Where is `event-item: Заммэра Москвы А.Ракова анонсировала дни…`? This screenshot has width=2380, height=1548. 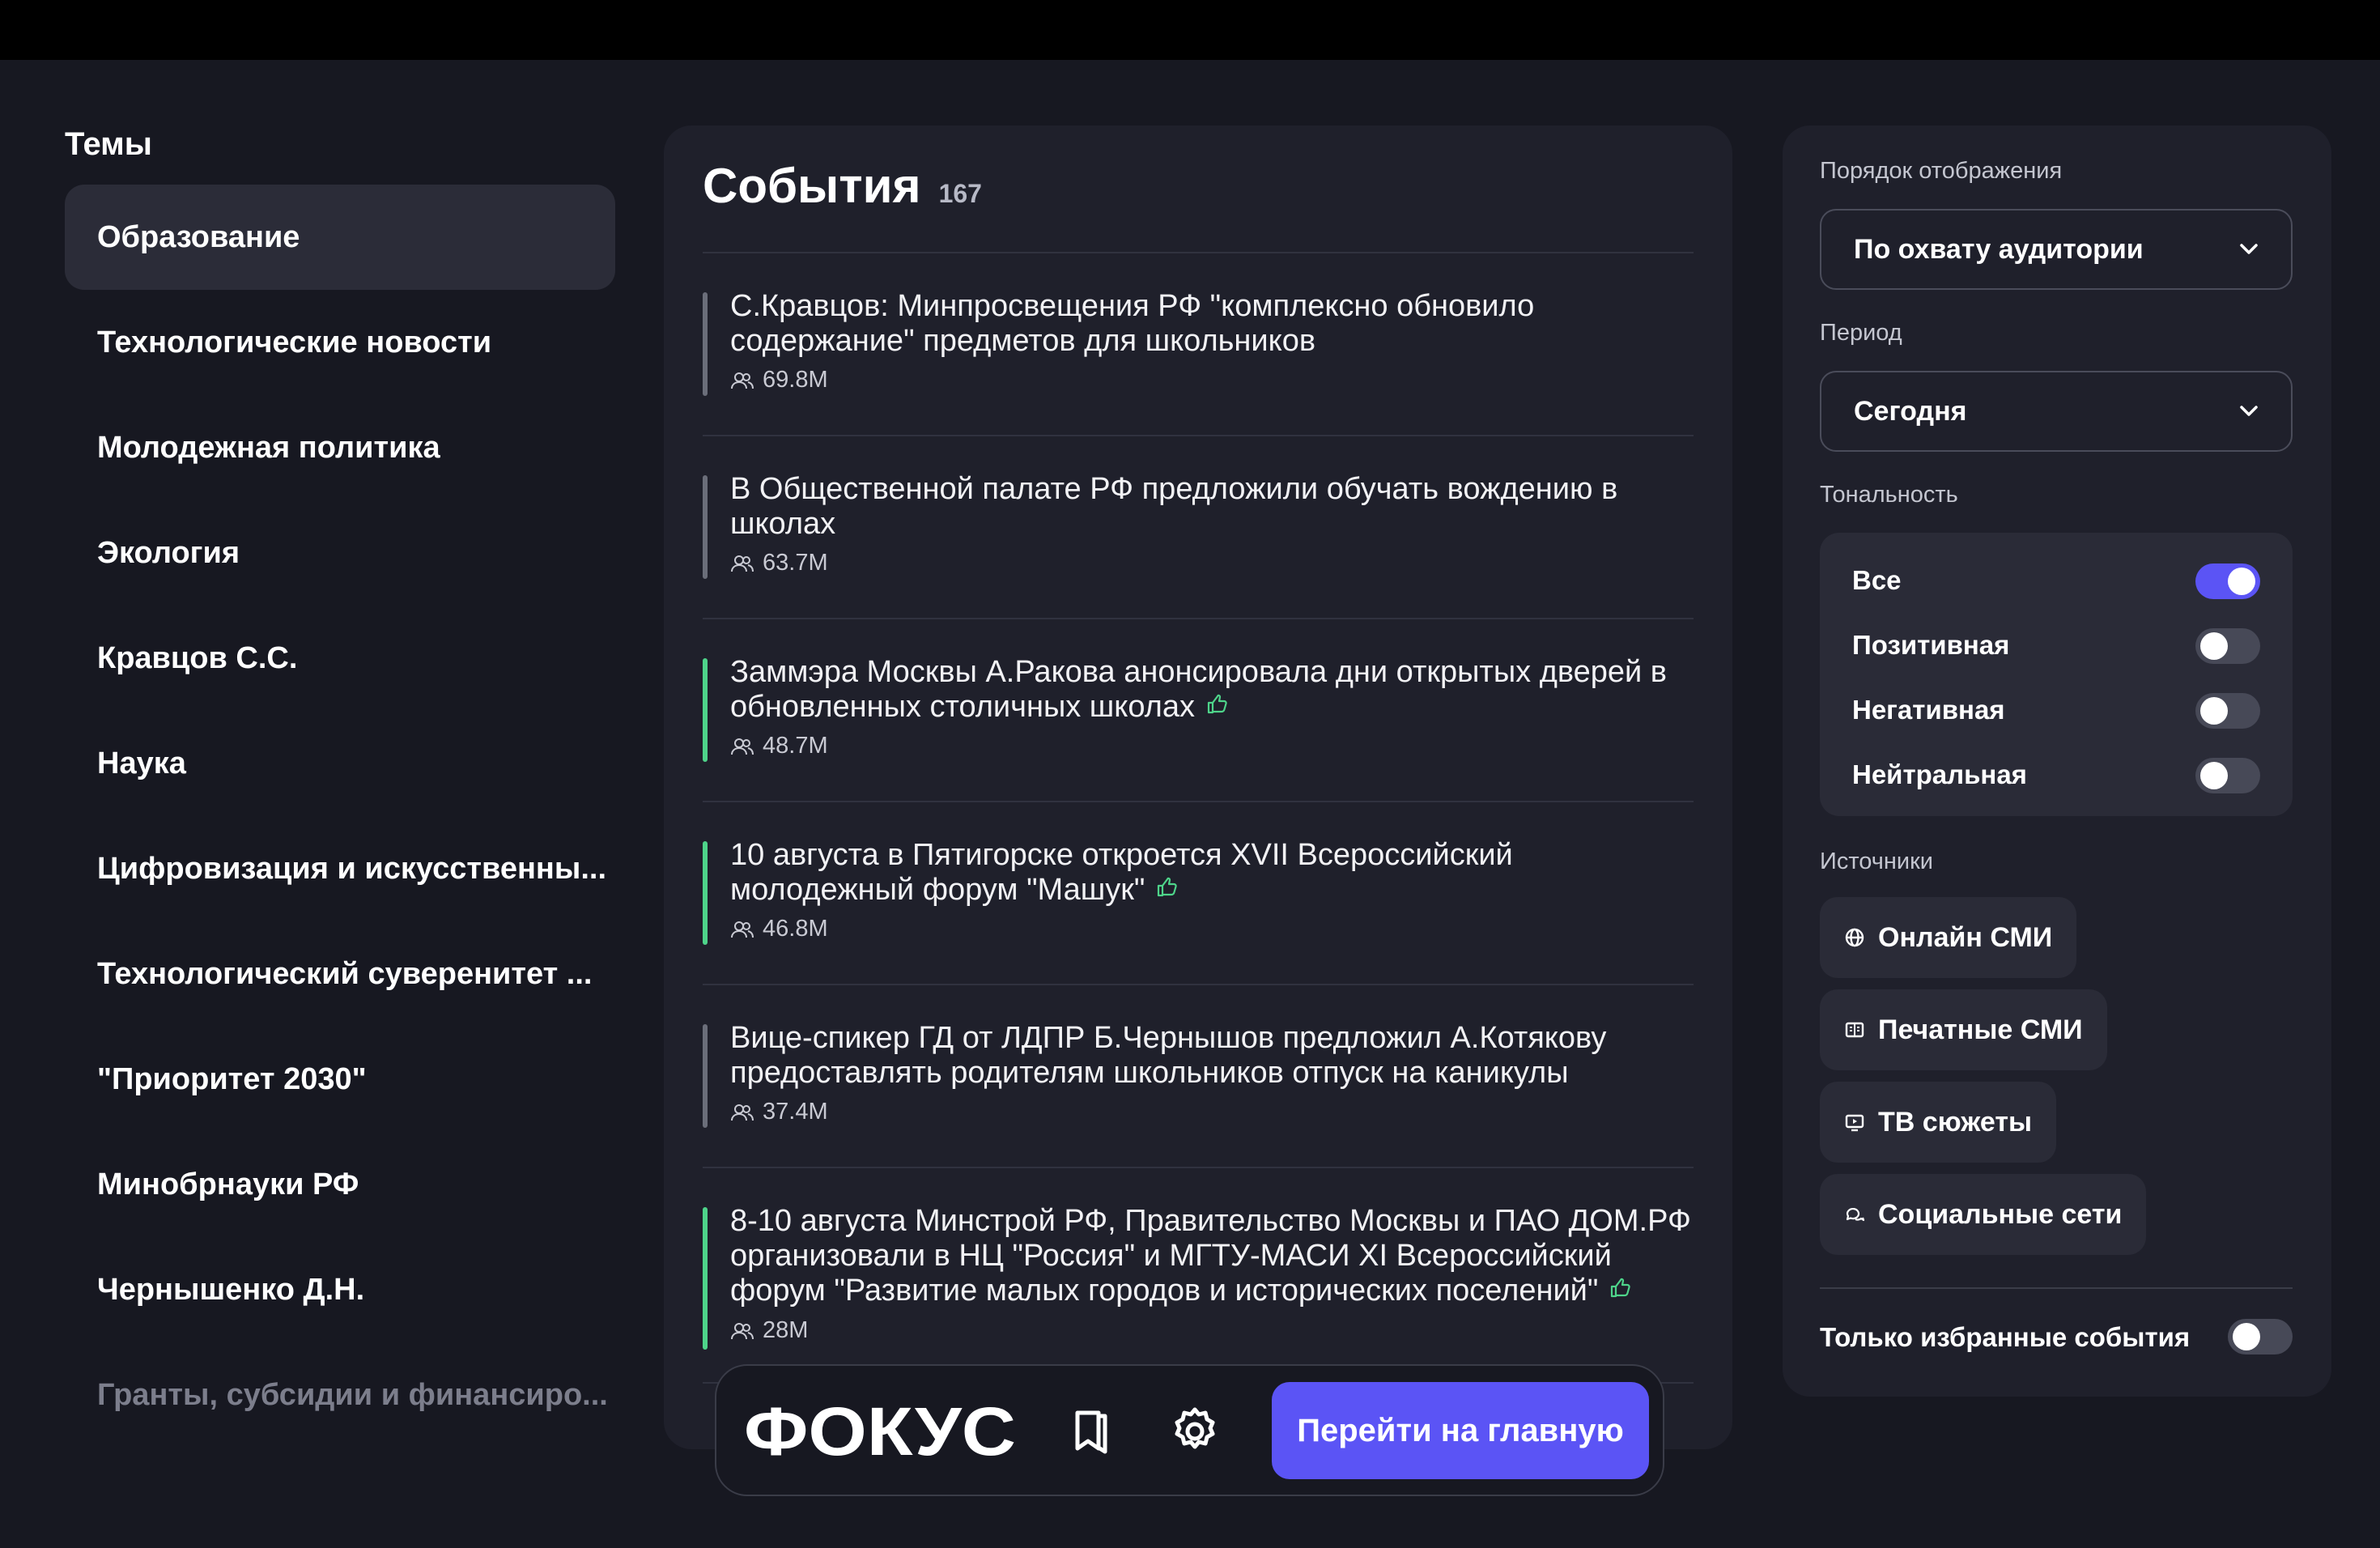
event-item: Заммэра Москвы А.Ракова анонсировала дни… is located at coordinates (1198, 710).